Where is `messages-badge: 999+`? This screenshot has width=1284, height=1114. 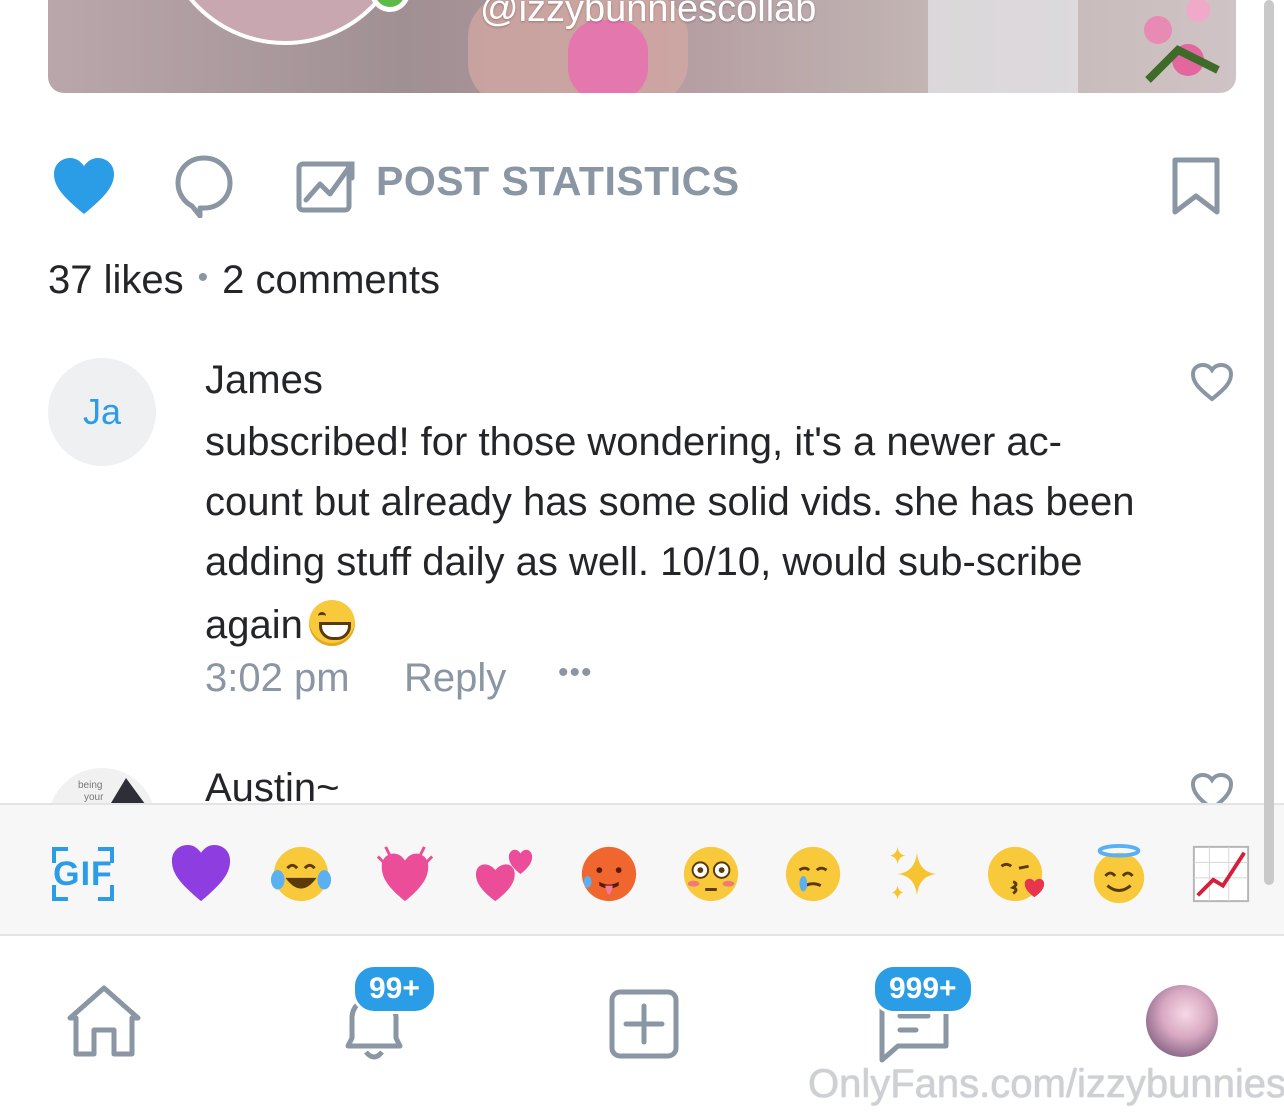 messages-badge: 999+ is located at coordinates (923, 989).